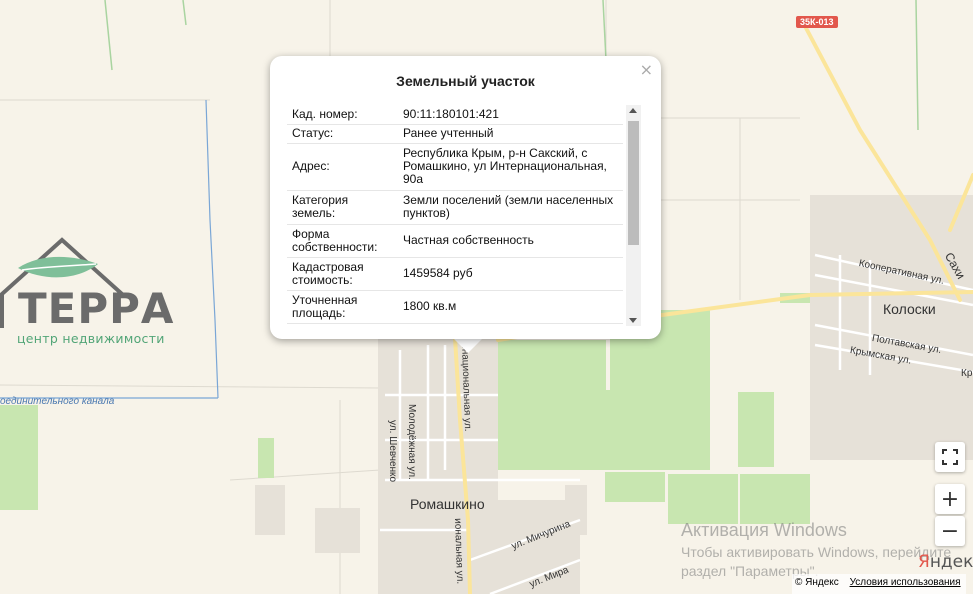 The height and width of the screenshot is (594, 973). I want to click on table-row: Уточненная площадь: 1800 кв.м, so click(455, 307).